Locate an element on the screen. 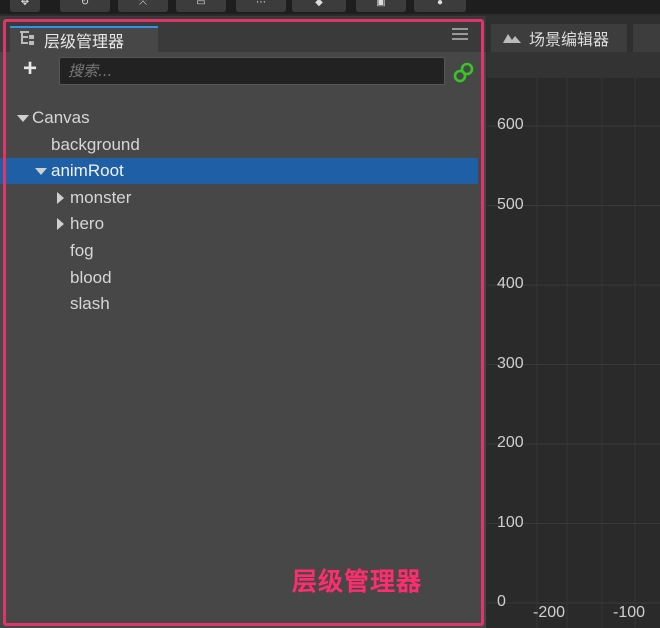 The height and width of the screenshot is (628, 660). add-node-button: + is located at coordinates (30, 69).